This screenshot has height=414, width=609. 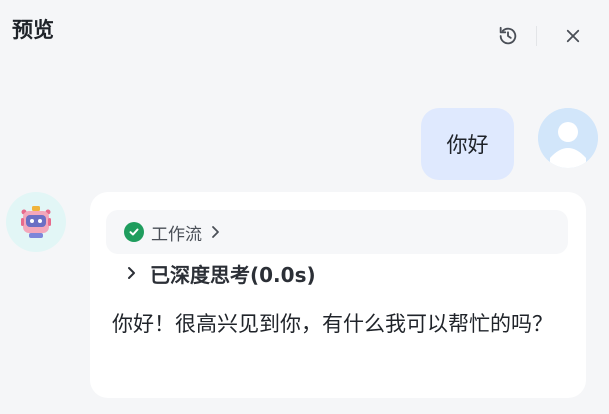 I want to click on user-avatar-icon, so click(x=568, y=138).